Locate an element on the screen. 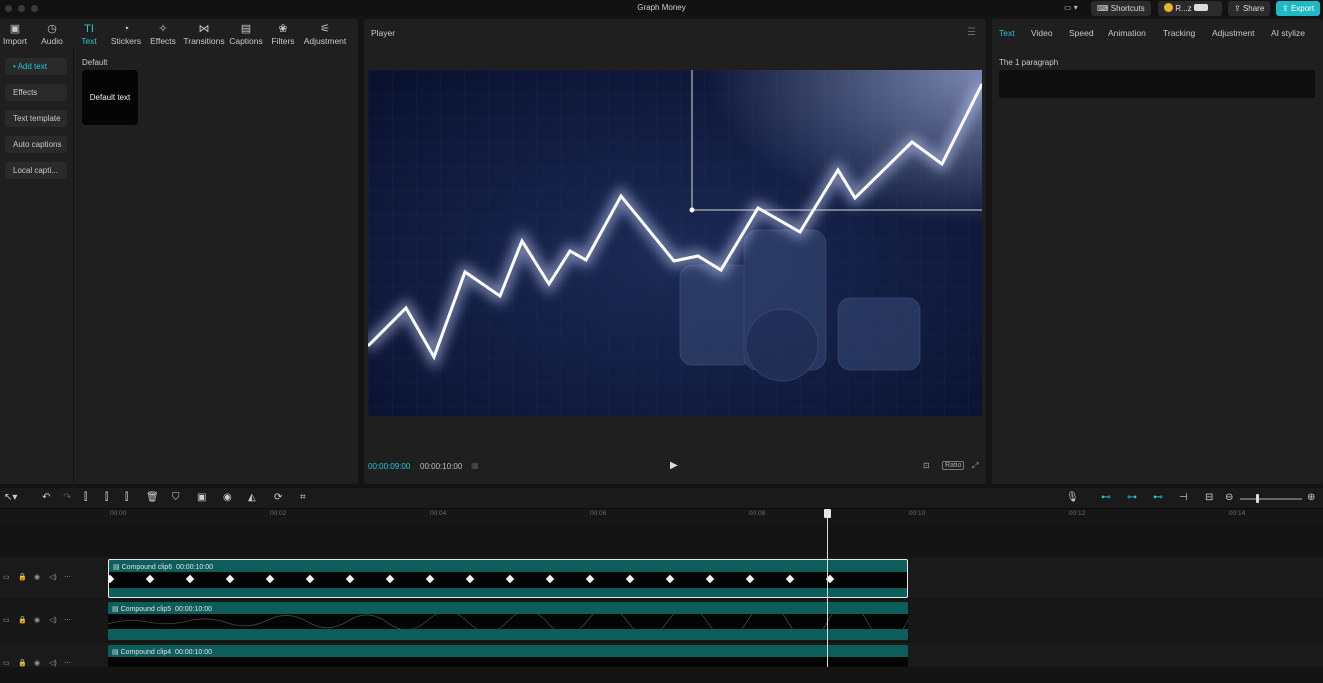 This screenshot has width=1323, height=683. export-button: ⇪ Export is located at coordinates (1298, 8).